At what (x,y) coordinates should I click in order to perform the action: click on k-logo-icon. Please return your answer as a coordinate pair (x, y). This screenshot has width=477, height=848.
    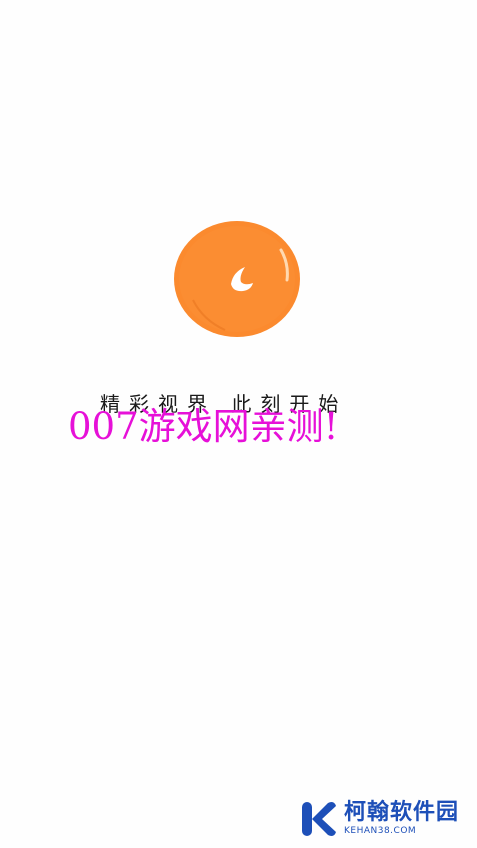
    Looking at the image, I should click on (318, 819).